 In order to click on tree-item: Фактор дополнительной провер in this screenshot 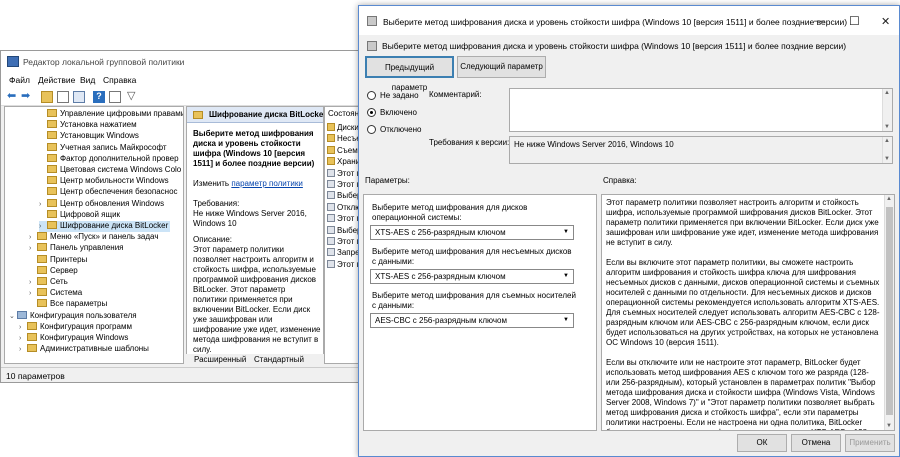, I will do `click(109, 159)`.